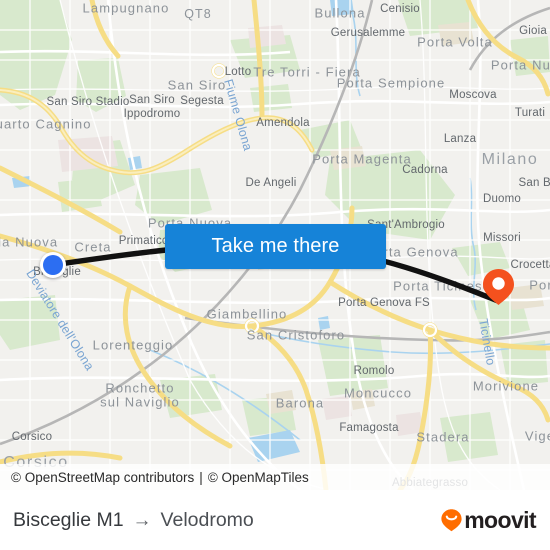  I want to click on attribution-osm: © OpenStreetMap contributors, so click(102, 477).